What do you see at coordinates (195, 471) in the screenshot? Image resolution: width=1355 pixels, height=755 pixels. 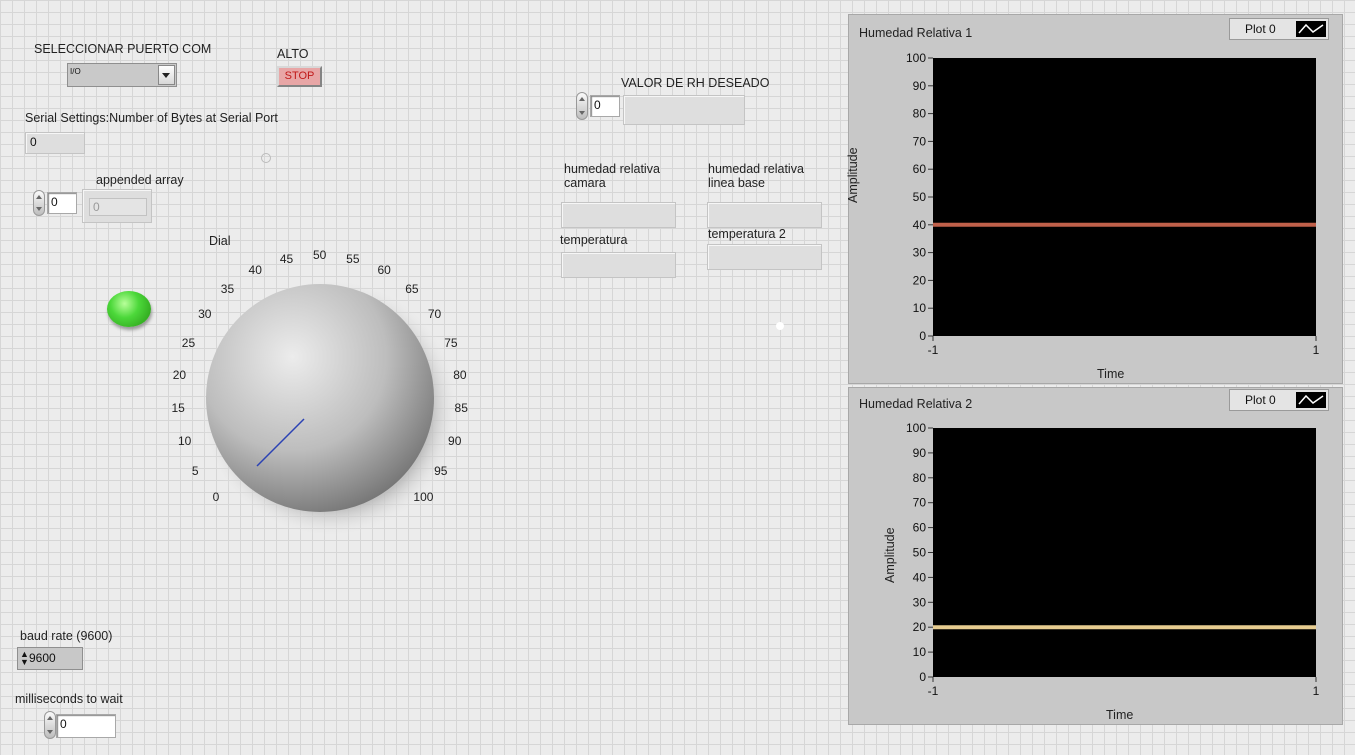 I see `dial-tick-label: 5` at bounding box center [195, 471].